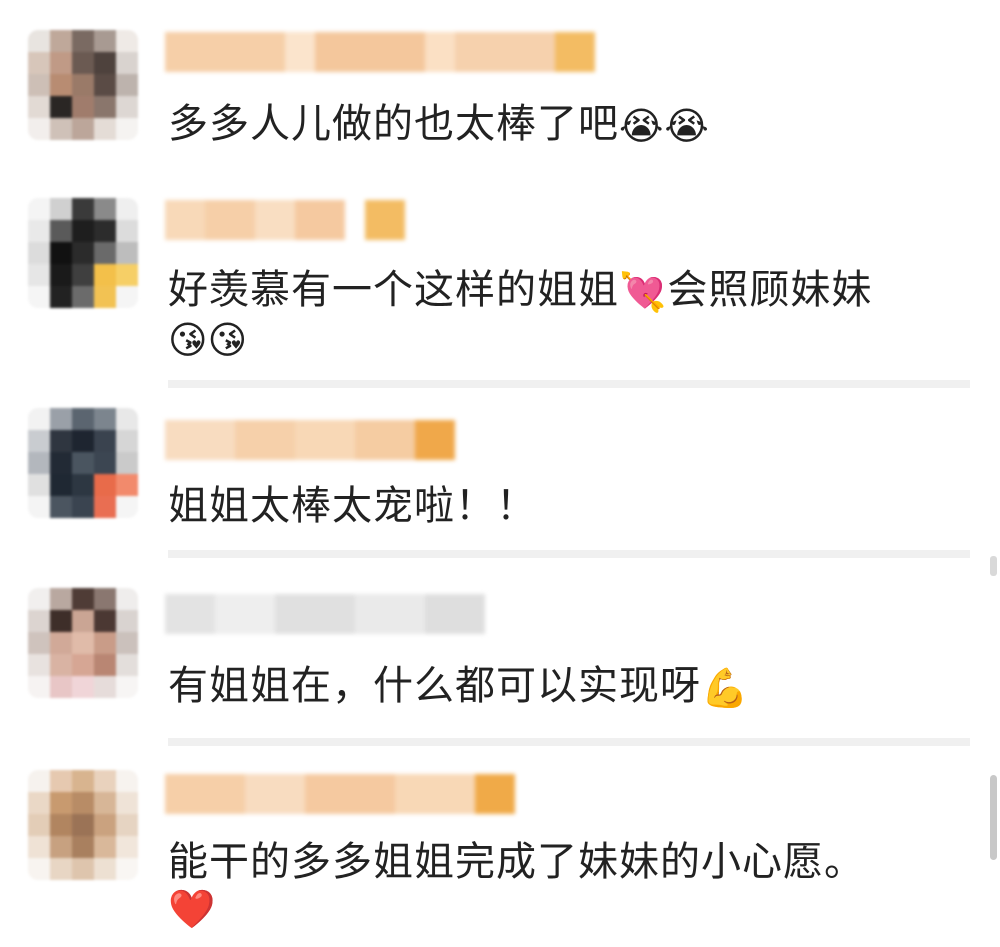 The width and height of the screenshot is (1000, 947). I want to click on scrollbar-tick, so click(993, 566).